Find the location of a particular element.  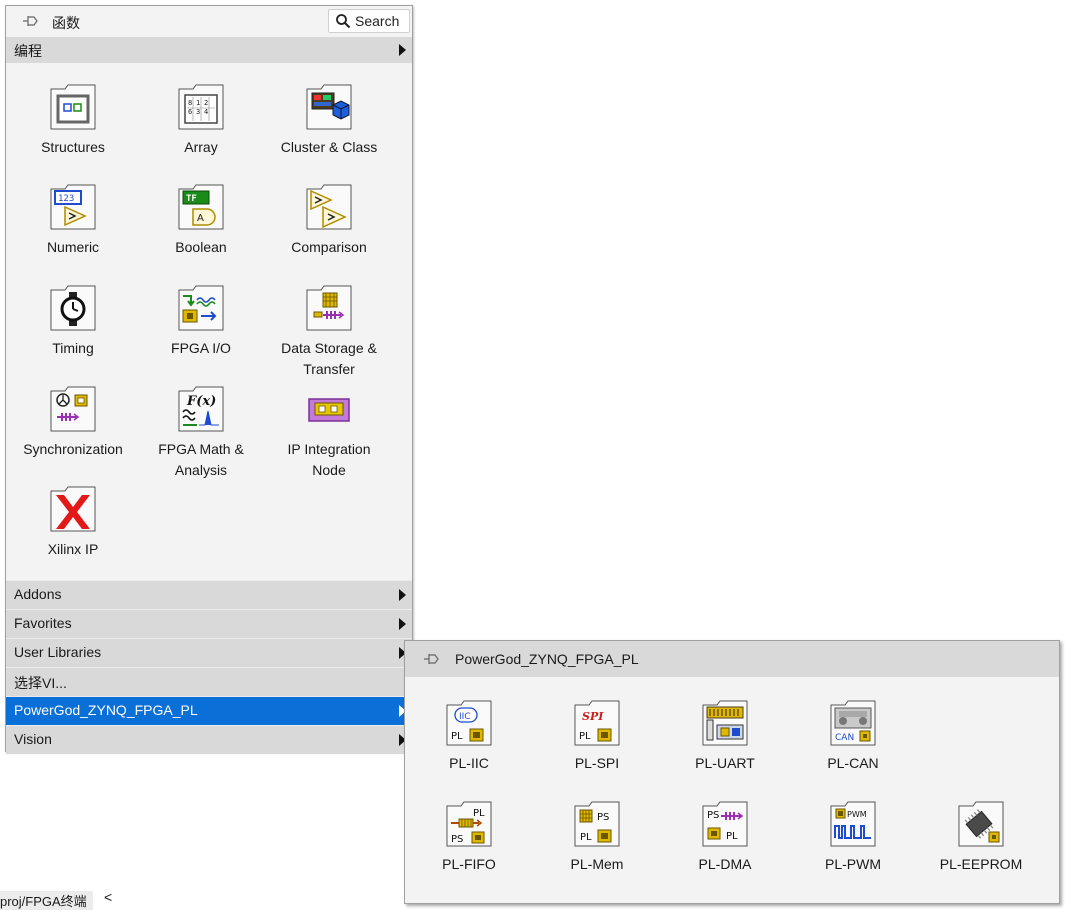

palette-item-cluster-class: Cluster & Class is located at coordinates (329, 120).